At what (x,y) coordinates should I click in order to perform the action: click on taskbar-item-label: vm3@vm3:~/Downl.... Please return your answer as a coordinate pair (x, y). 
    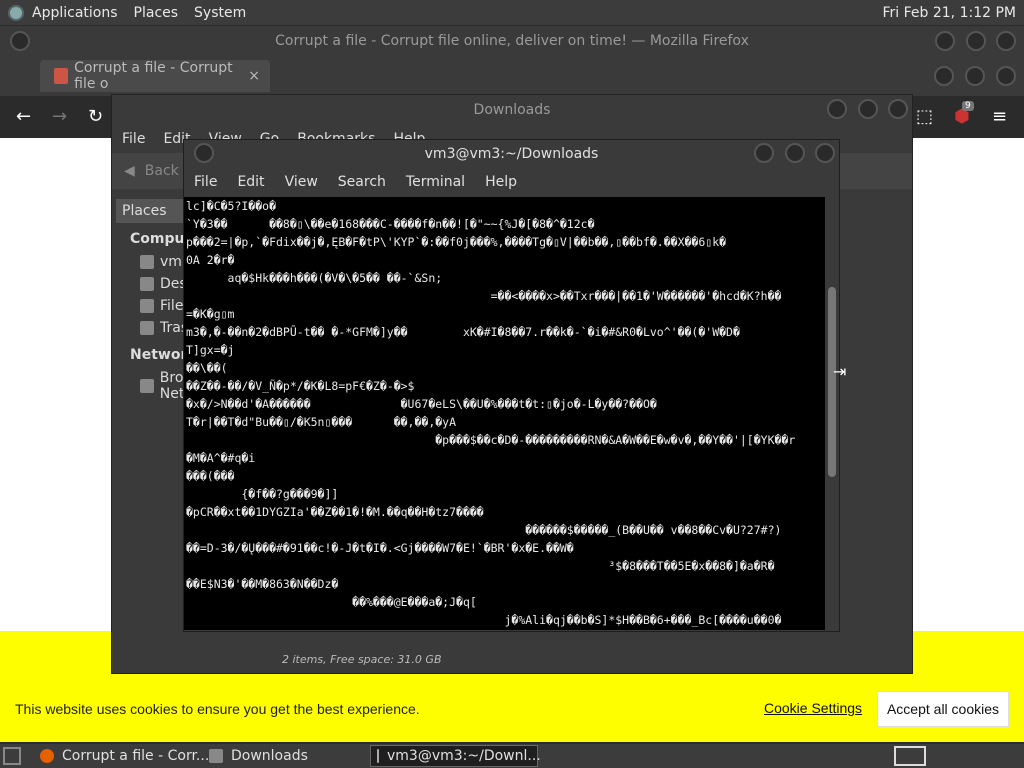
    Looking at the image, I should click on (464, 756).